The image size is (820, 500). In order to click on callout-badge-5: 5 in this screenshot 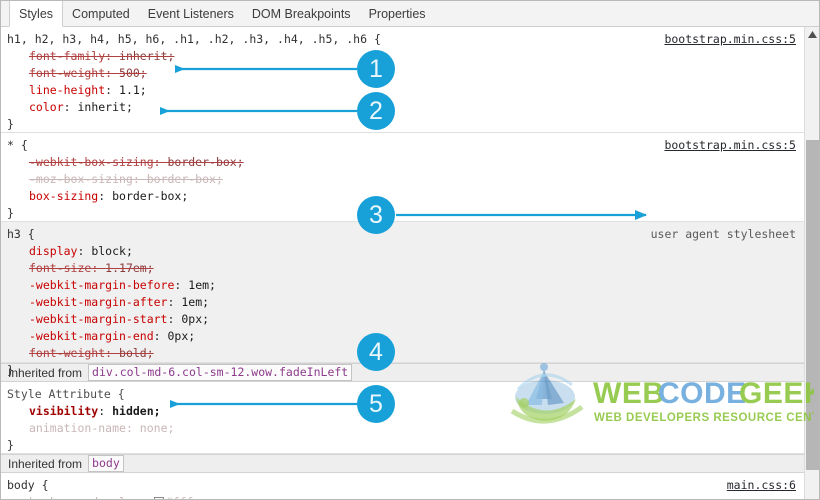, I will do `click(376, 404)`.